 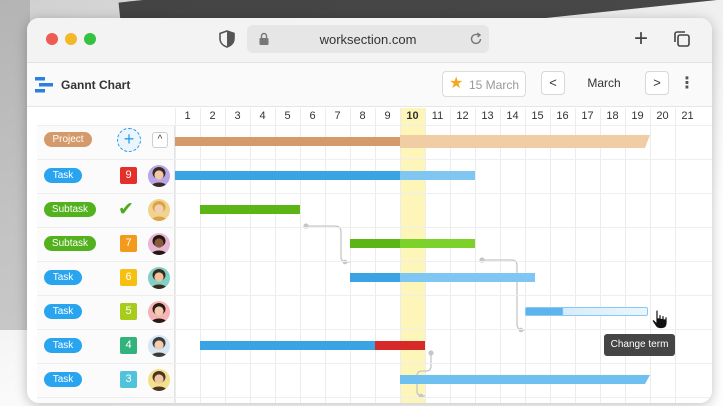 I want to click on priority-badge: 3, so click(x=128, y=379).